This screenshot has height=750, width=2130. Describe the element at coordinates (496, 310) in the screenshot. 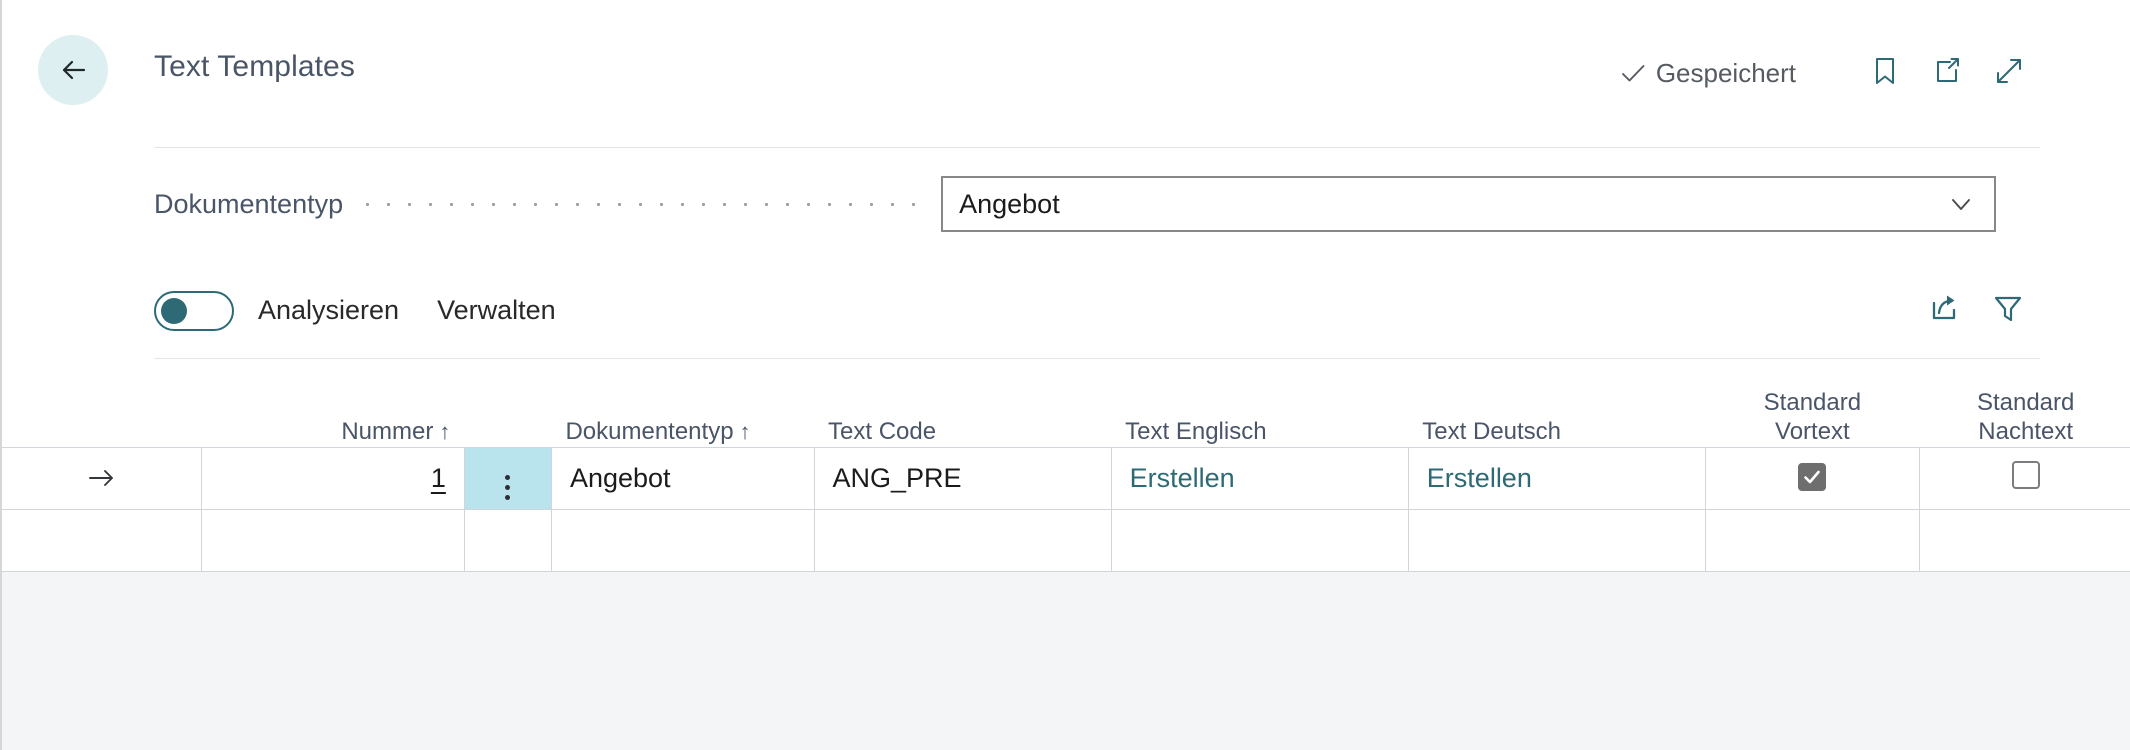

I see `toolbar-action-verwalten: Verwalten` at that location.